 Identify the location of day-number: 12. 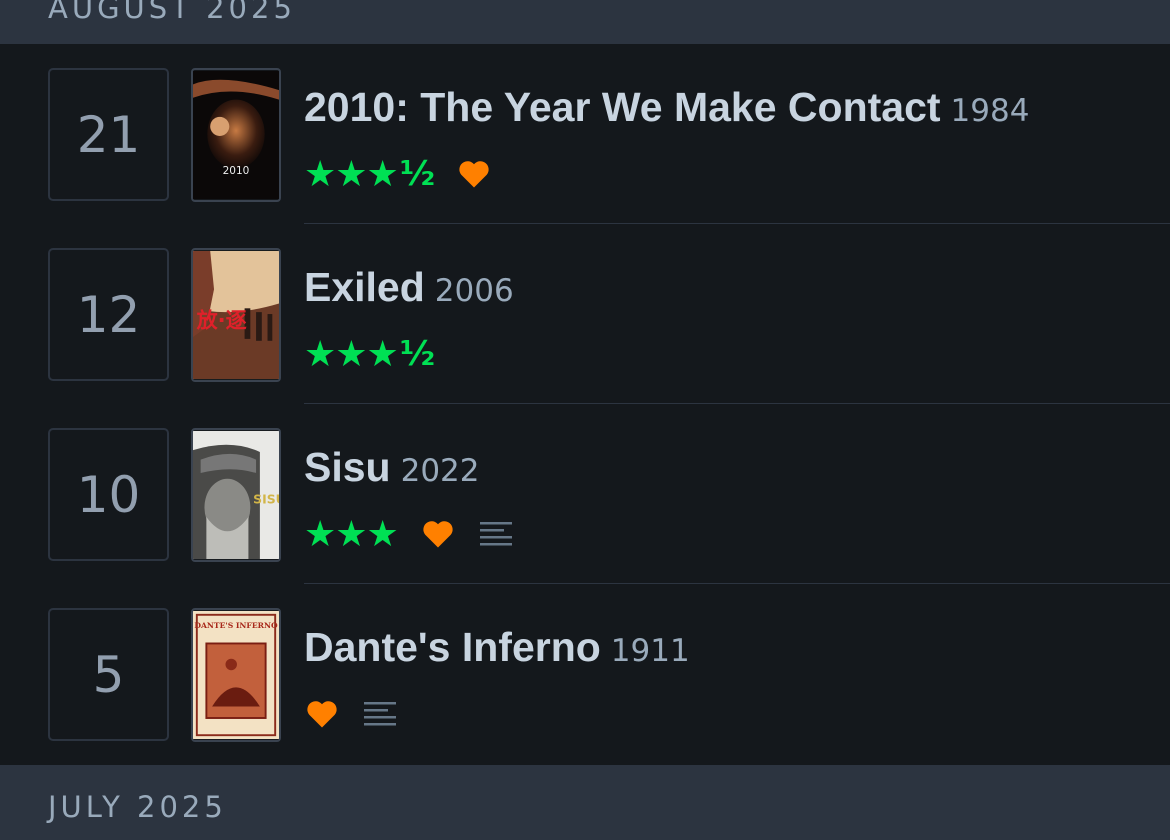
(108, 314).